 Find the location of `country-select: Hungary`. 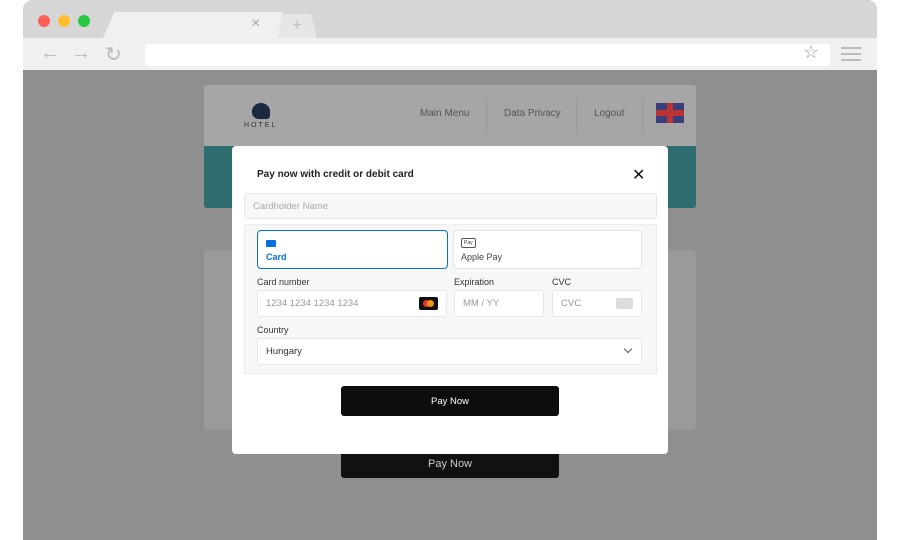

country-select: Hungary is located at coordinates (449, 351).